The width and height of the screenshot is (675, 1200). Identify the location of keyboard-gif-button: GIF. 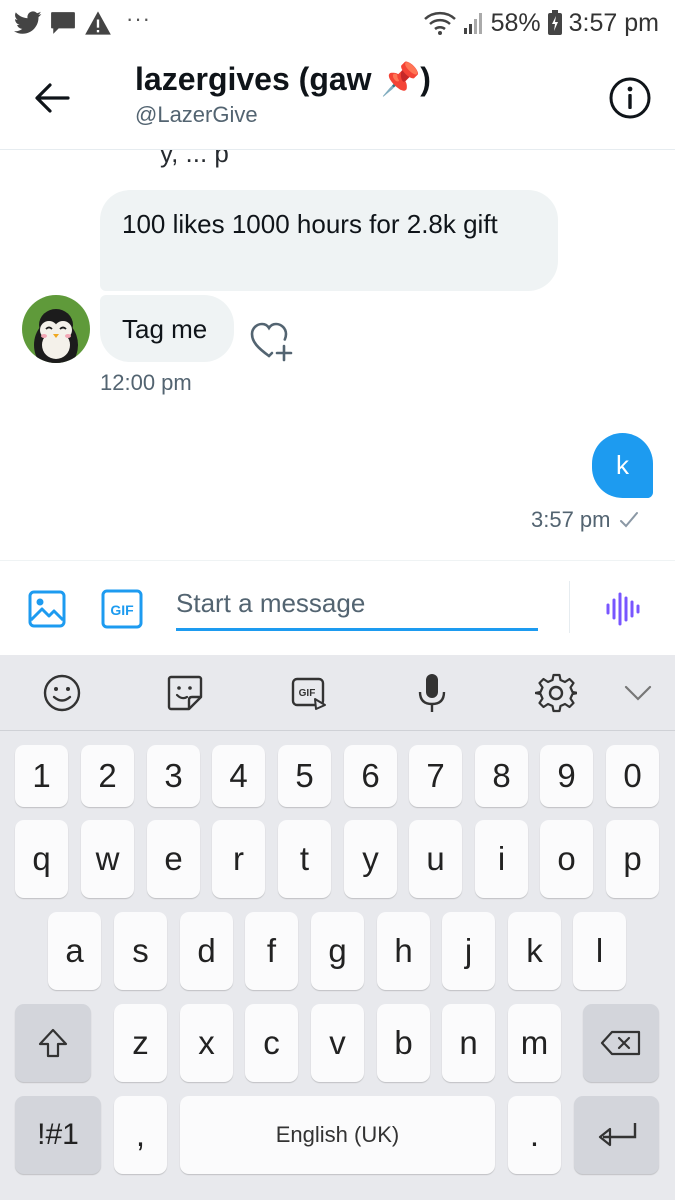
(309, 693).